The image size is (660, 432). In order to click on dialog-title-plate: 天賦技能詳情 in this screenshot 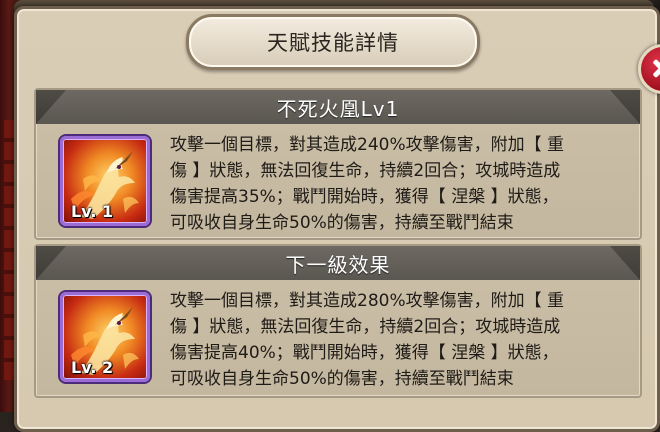, I will do `click(333, 42)`.